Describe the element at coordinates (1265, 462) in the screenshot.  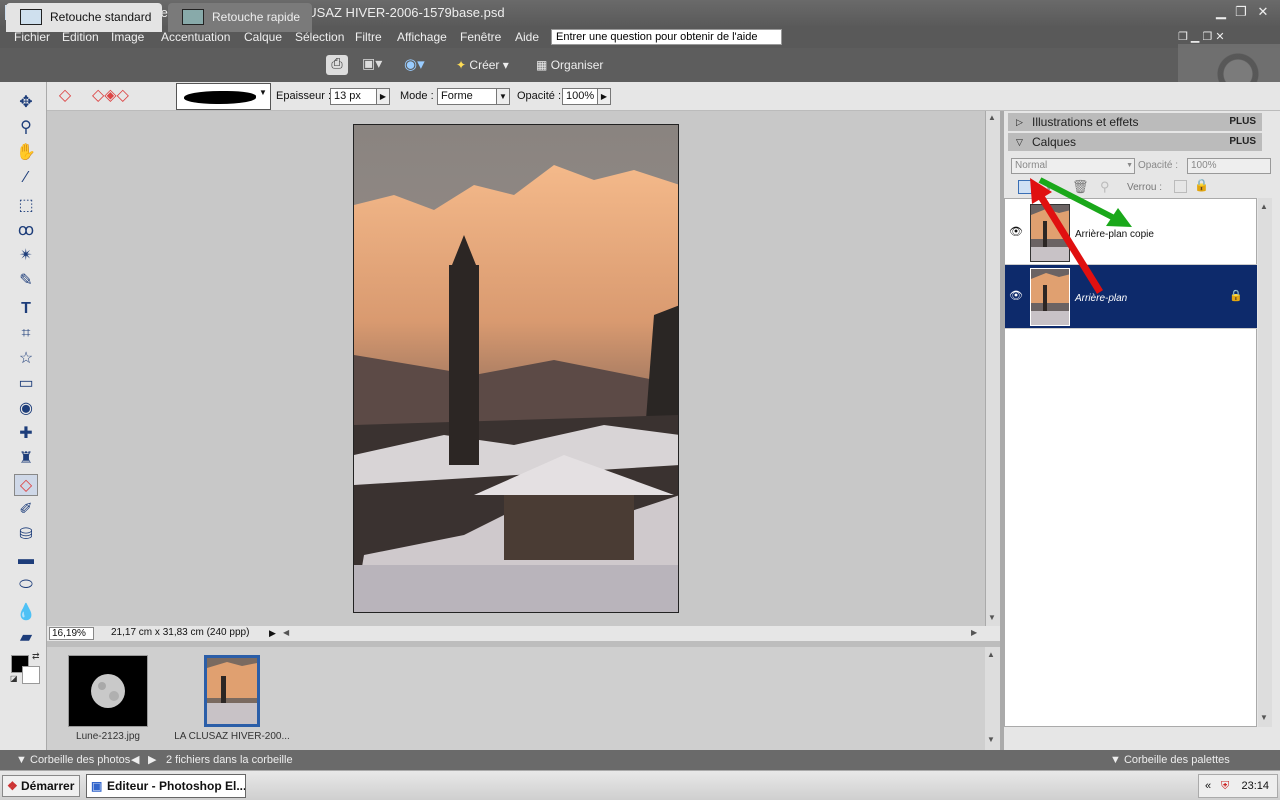
I see `layers-scrollbar: ▲ ▼` at that location.